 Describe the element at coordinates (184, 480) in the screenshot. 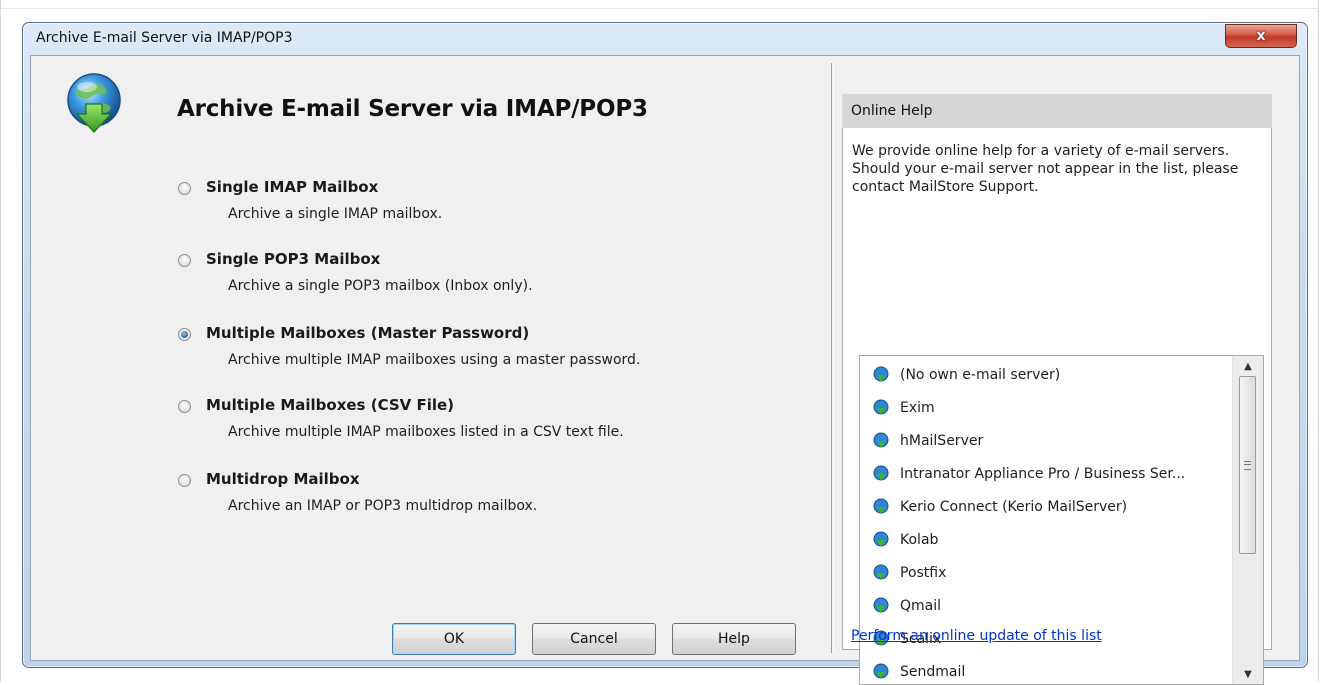

I see `radio-multidrop` at that location.